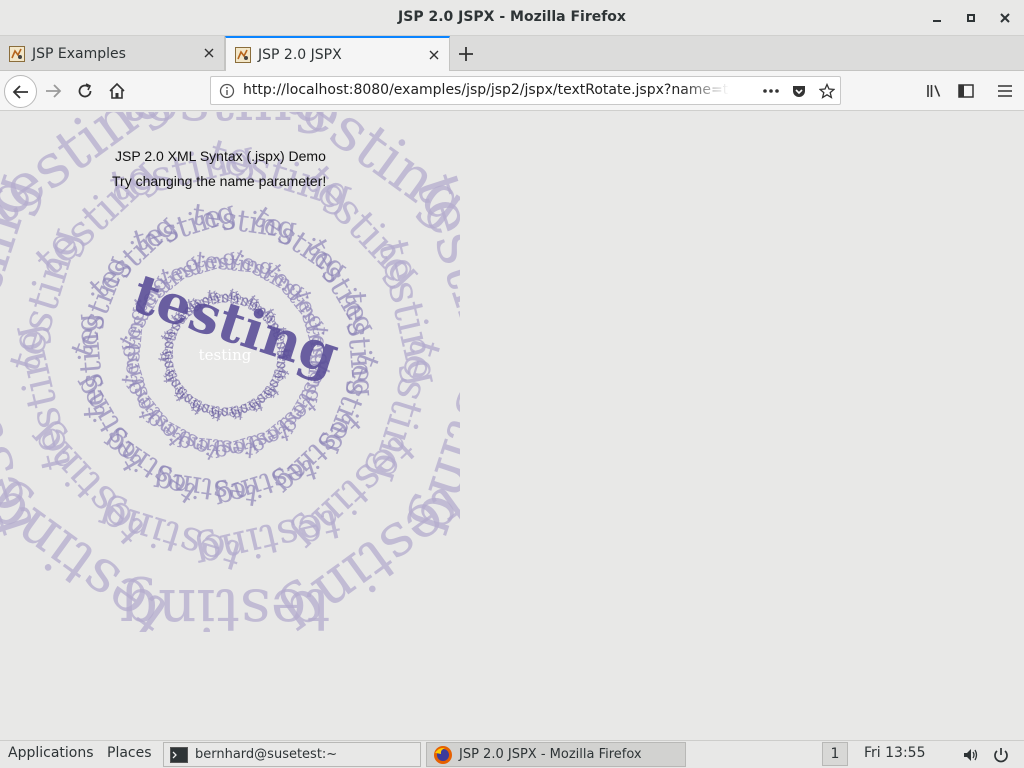 Image resolution: width=1024 pixels, height=768 pixels. Describe the element at coordinates (937, 18) in the screenshot. I see `minimize-button` at that location.